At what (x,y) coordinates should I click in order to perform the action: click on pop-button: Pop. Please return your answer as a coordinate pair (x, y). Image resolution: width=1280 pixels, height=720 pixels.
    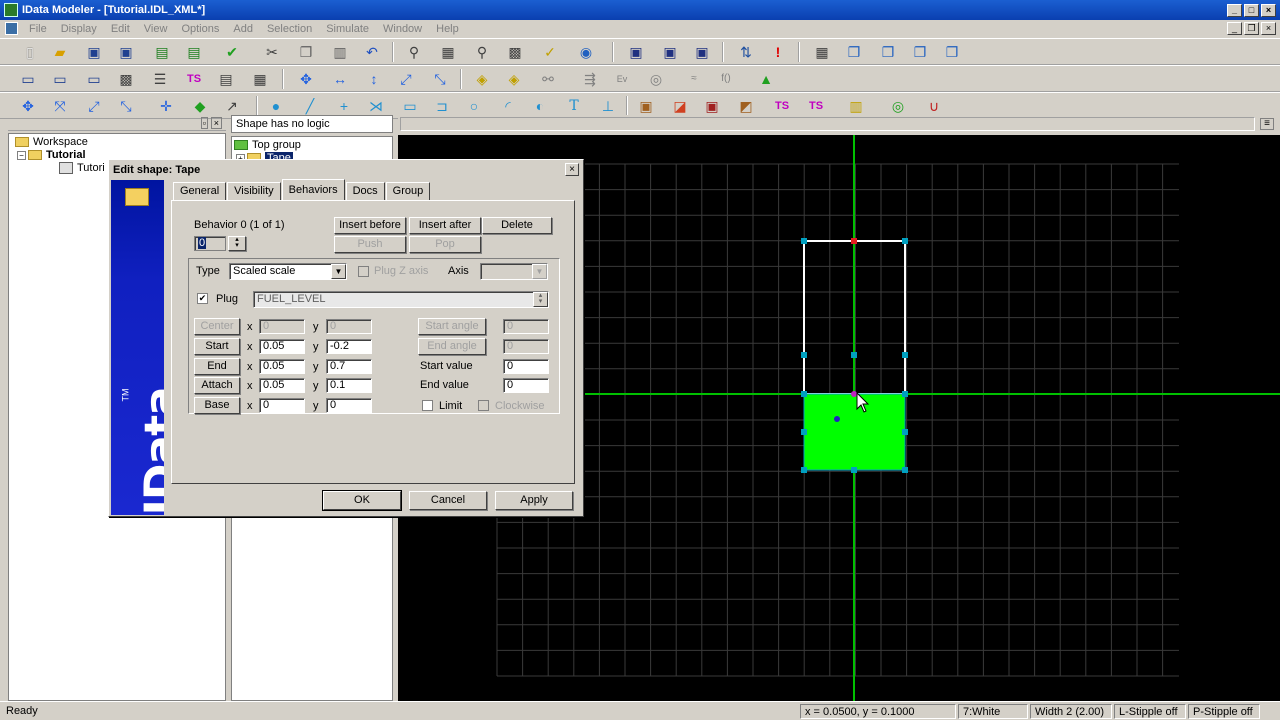
    Looking at the image, I should click on (445, 244).